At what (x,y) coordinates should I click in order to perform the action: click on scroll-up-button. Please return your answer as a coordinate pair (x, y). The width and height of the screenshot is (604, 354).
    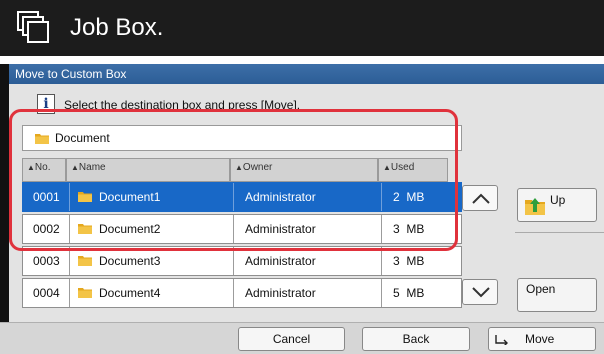
    Looking at the image, I should click on (480, 198).